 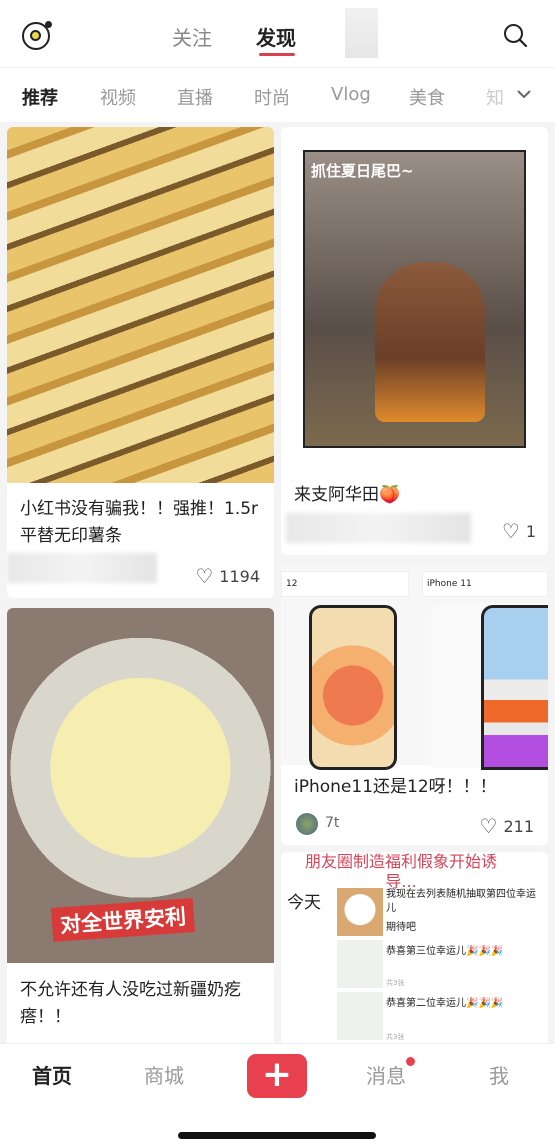 I want to click on image-text: 我现在去列表随机抽取第四位幸运儿, so click(x=461, y=901).